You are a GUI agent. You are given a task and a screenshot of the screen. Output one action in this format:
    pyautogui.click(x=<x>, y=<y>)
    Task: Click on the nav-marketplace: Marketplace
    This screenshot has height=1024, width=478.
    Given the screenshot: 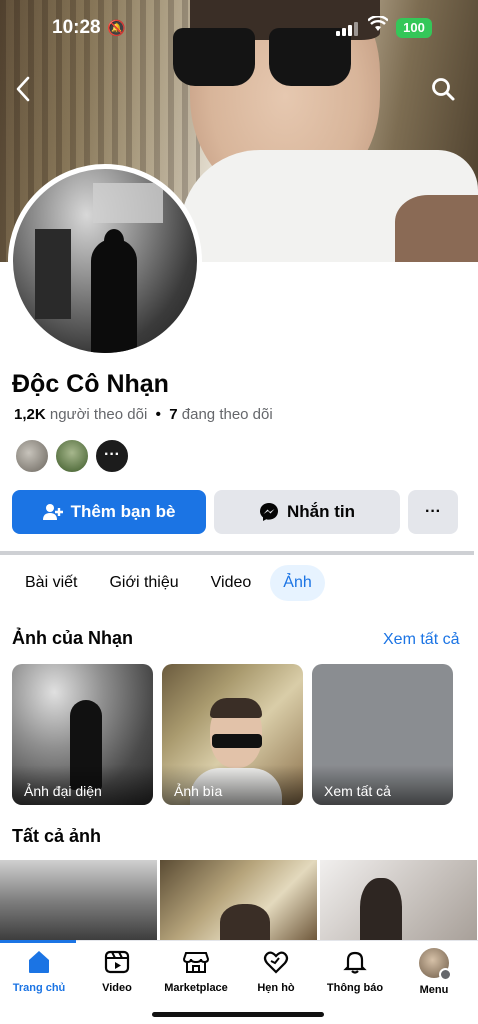 What is the action you would take?
    pyautogui.click(x=196, y=971)
    